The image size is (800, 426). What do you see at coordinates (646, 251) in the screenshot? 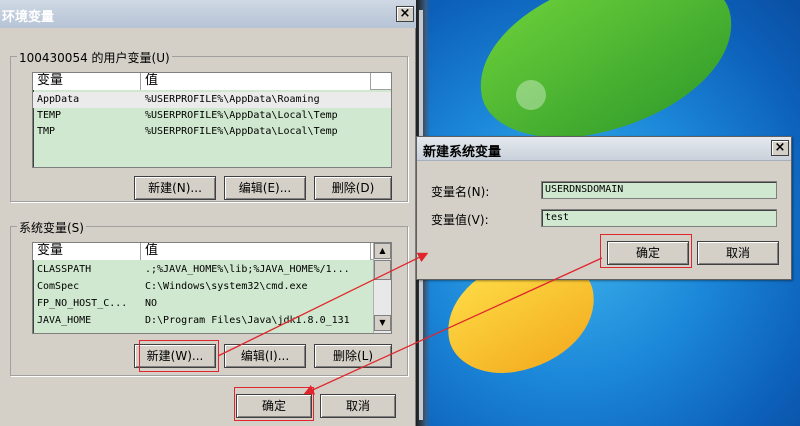
I see `new-dialog-ok-highlight` at bounding box center [646, 251].